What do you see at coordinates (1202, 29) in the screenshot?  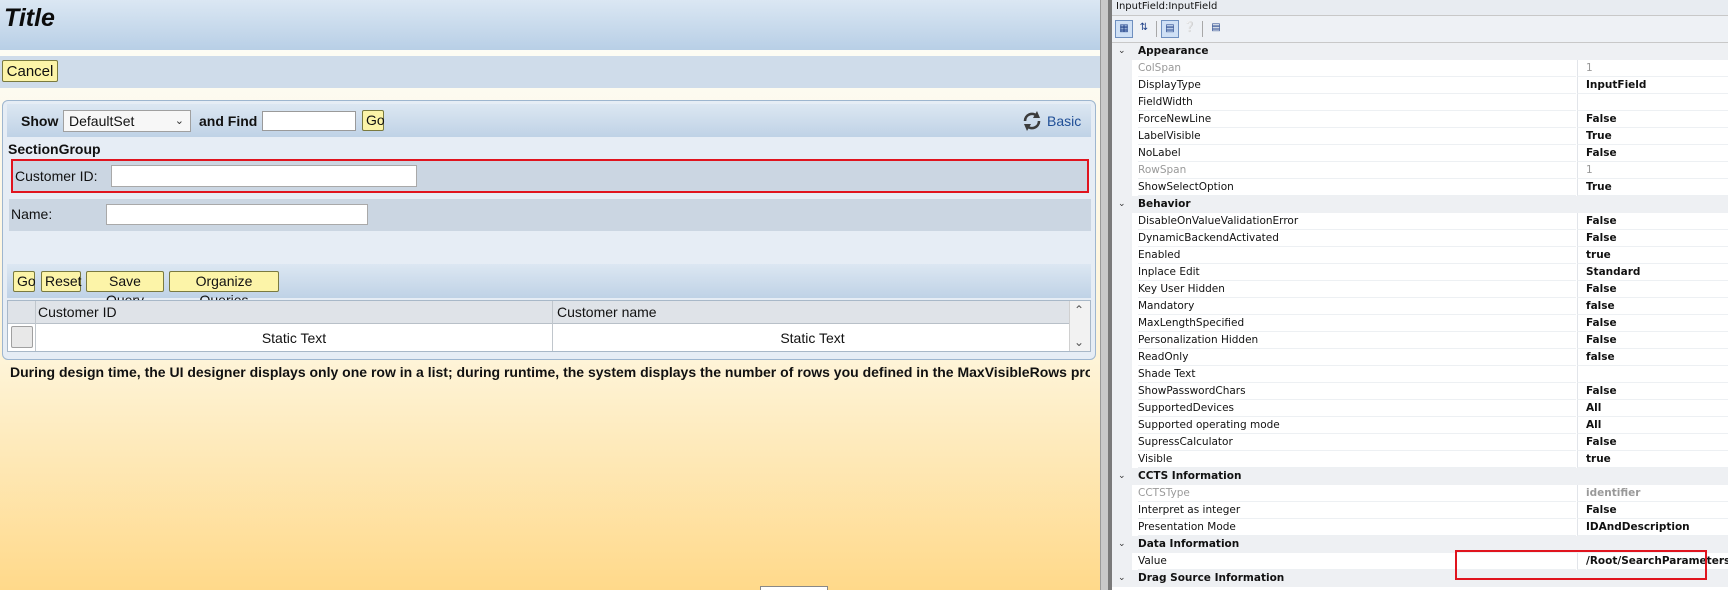 I see `toolbar-separator` at bounding box center [1202, 29].